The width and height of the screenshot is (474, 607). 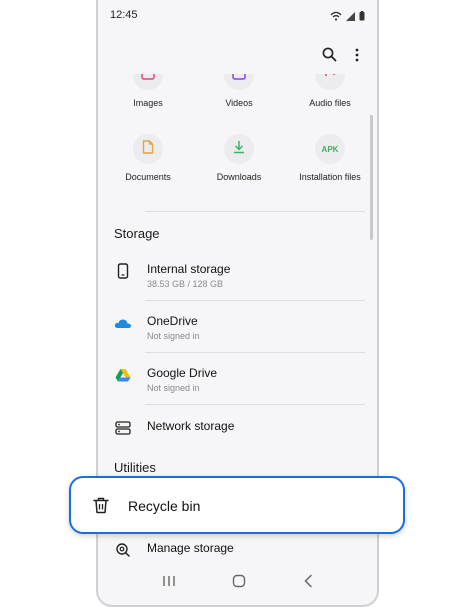 What do you see at coordinates (137, 233) in the screenshot?
I see `storage-section-title: Storage` at bounding box center [137, 233].